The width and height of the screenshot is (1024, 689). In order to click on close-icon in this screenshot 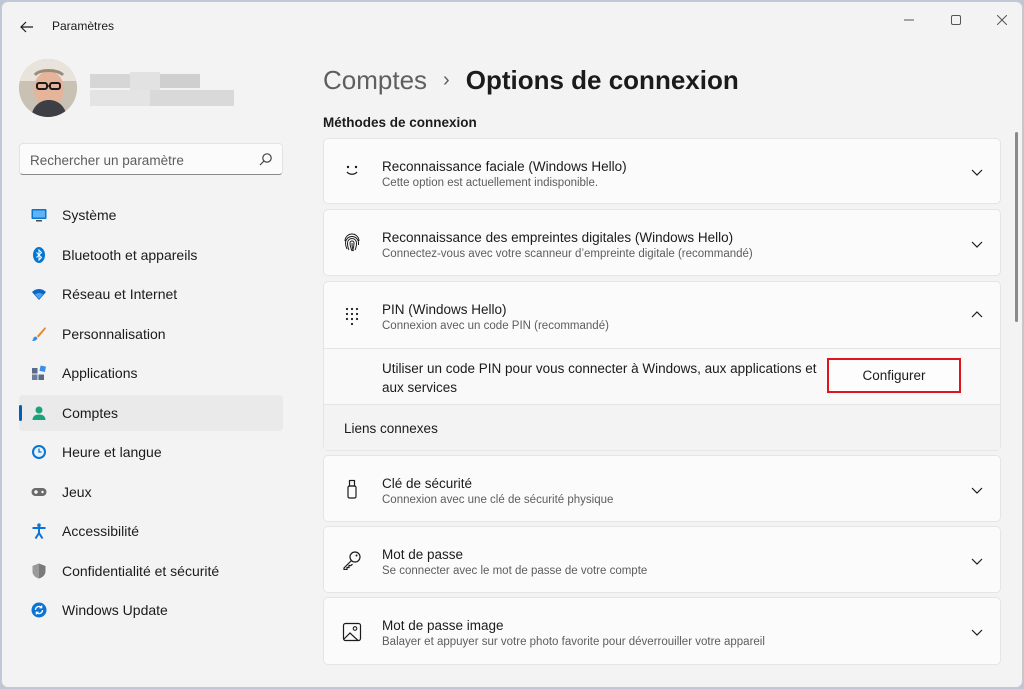, I will do `click(1002, 20)`.